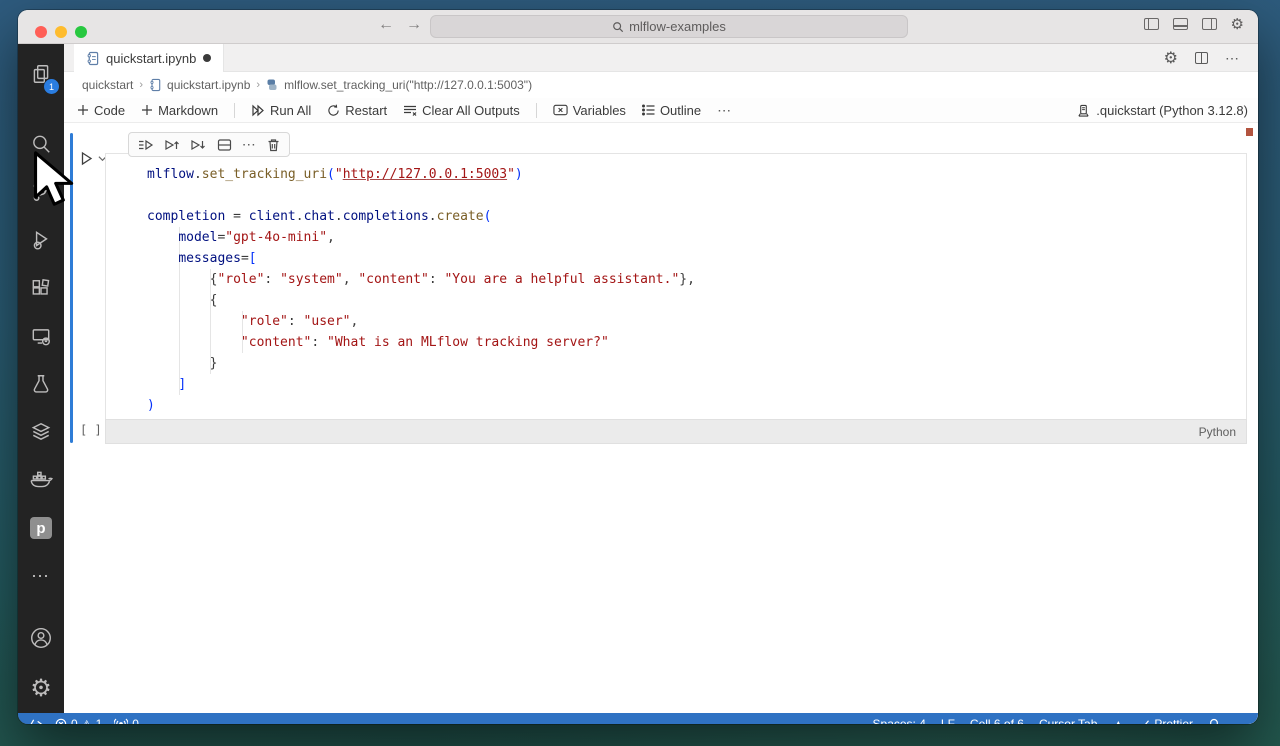 The height and width of the screenshot is (746, 1280). I want to click on p-extension-icon: p, so click(41, 528).